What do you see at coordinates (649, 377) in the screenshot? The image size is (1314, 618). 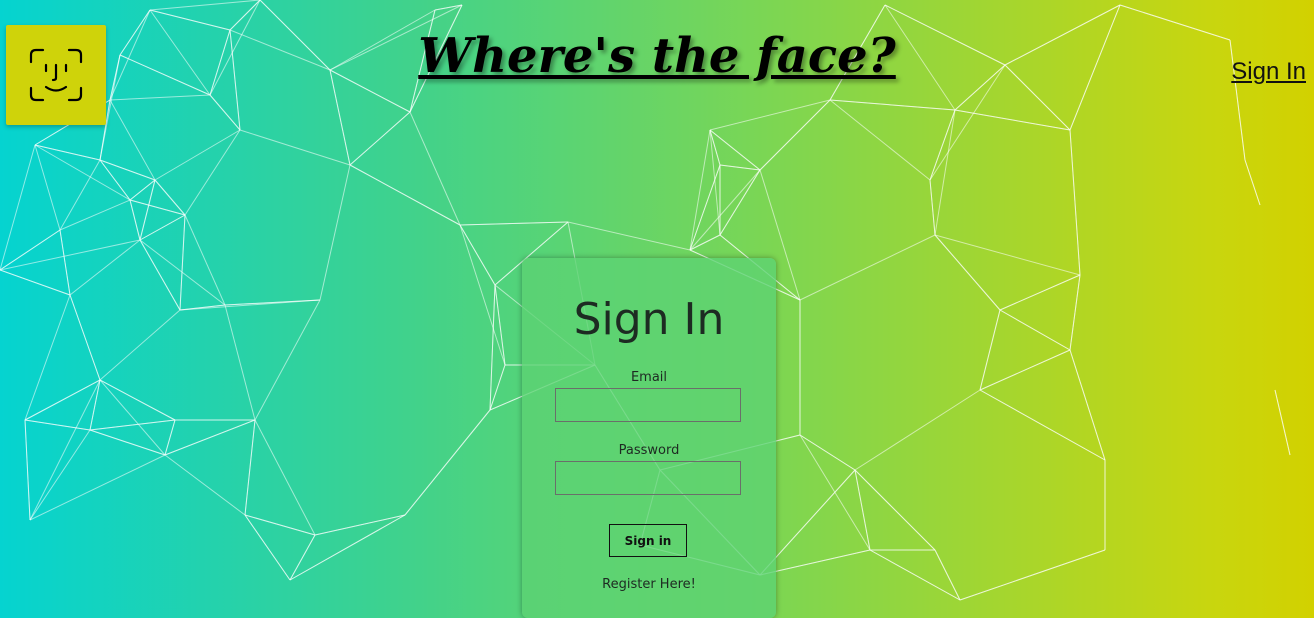 I see `email-label: Email` at bounding box center [649, 377].